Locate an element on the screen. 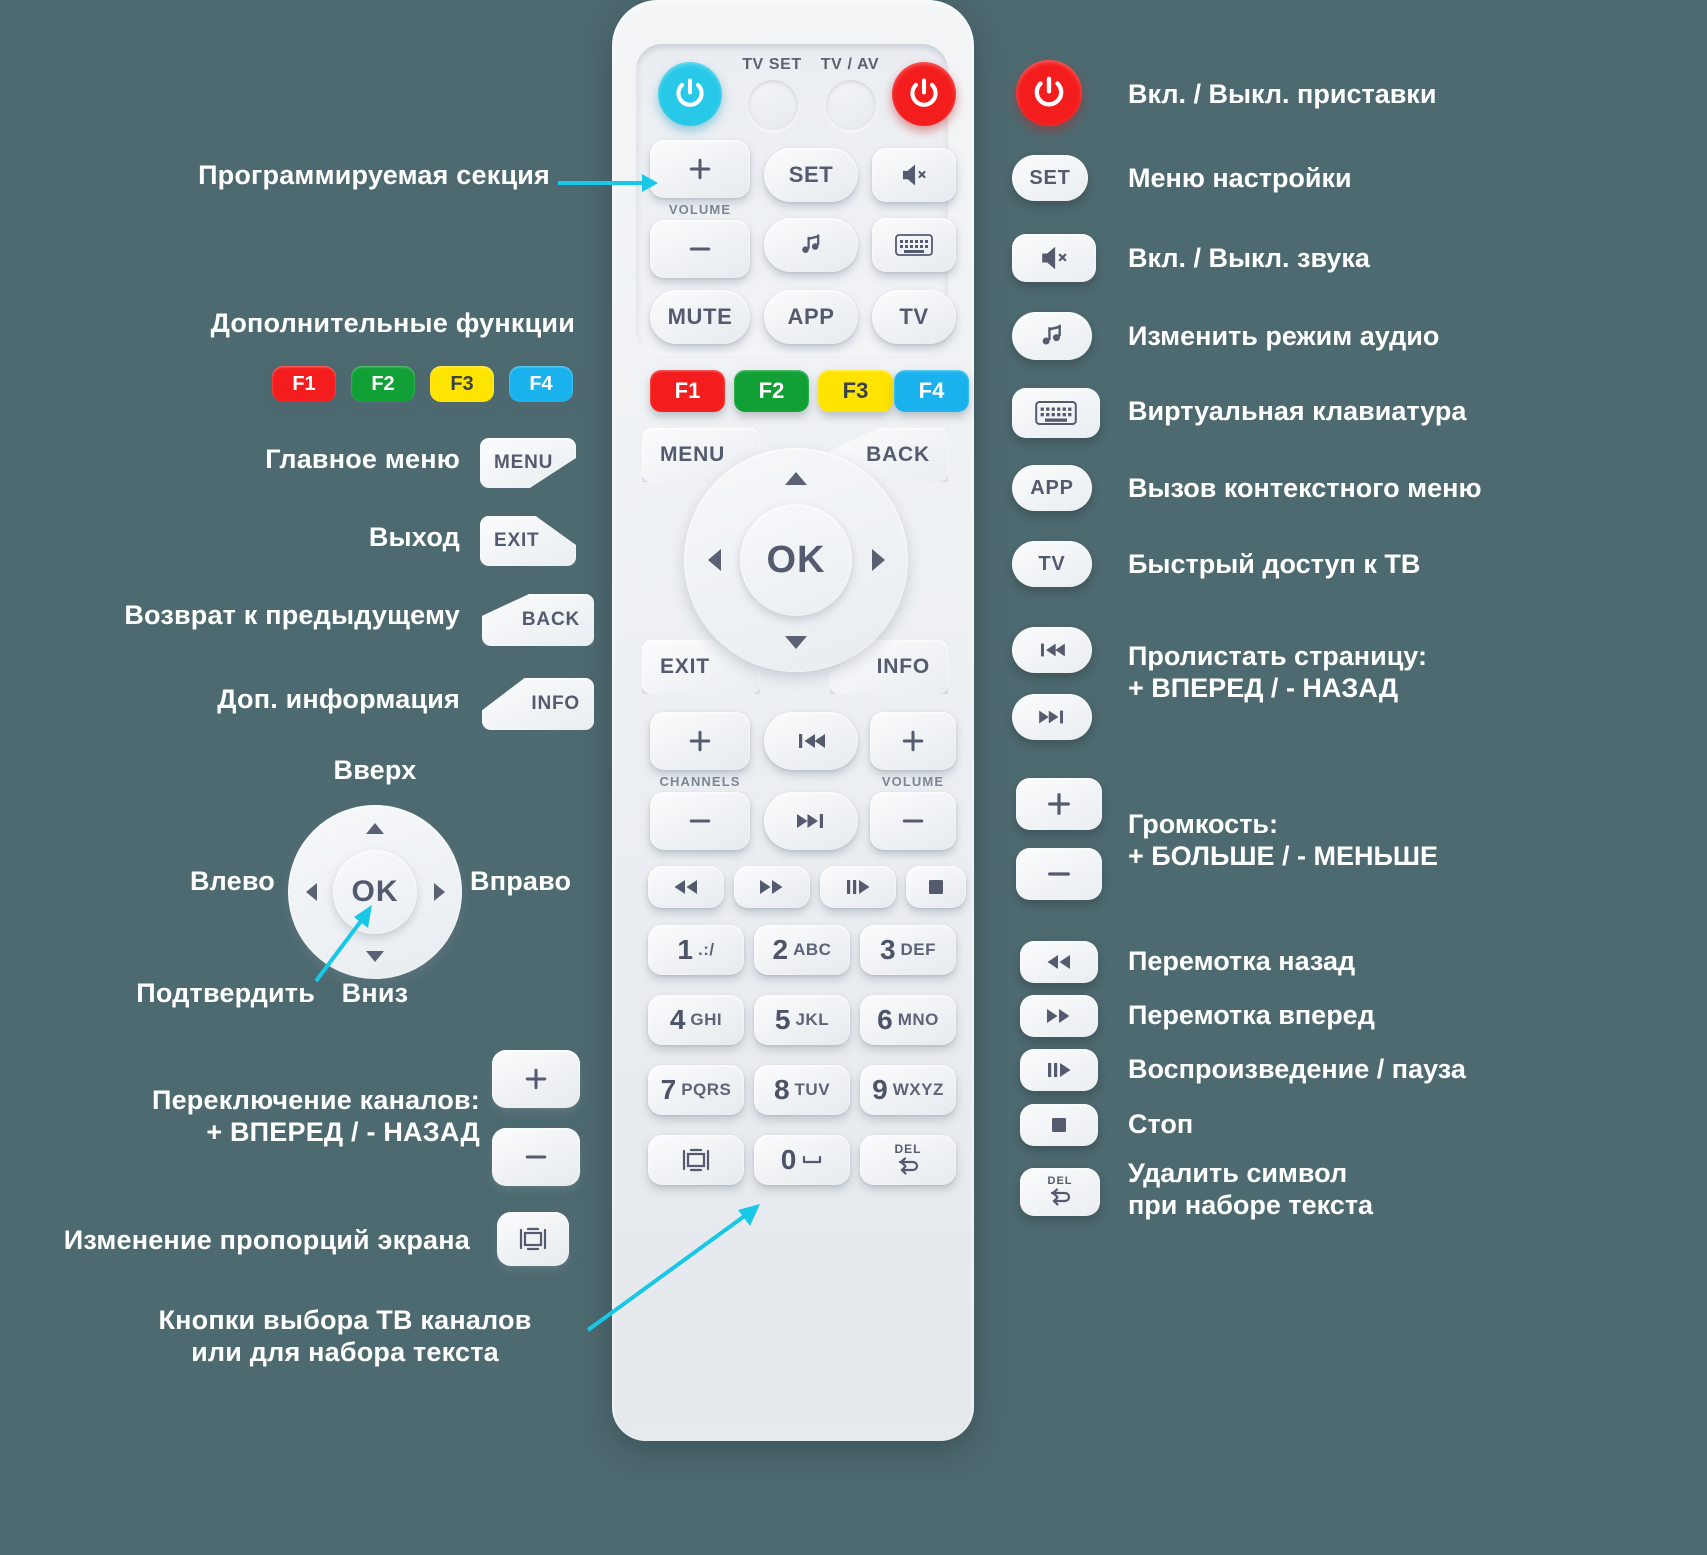  fast-forward-button is located at coordinates (772, 887).